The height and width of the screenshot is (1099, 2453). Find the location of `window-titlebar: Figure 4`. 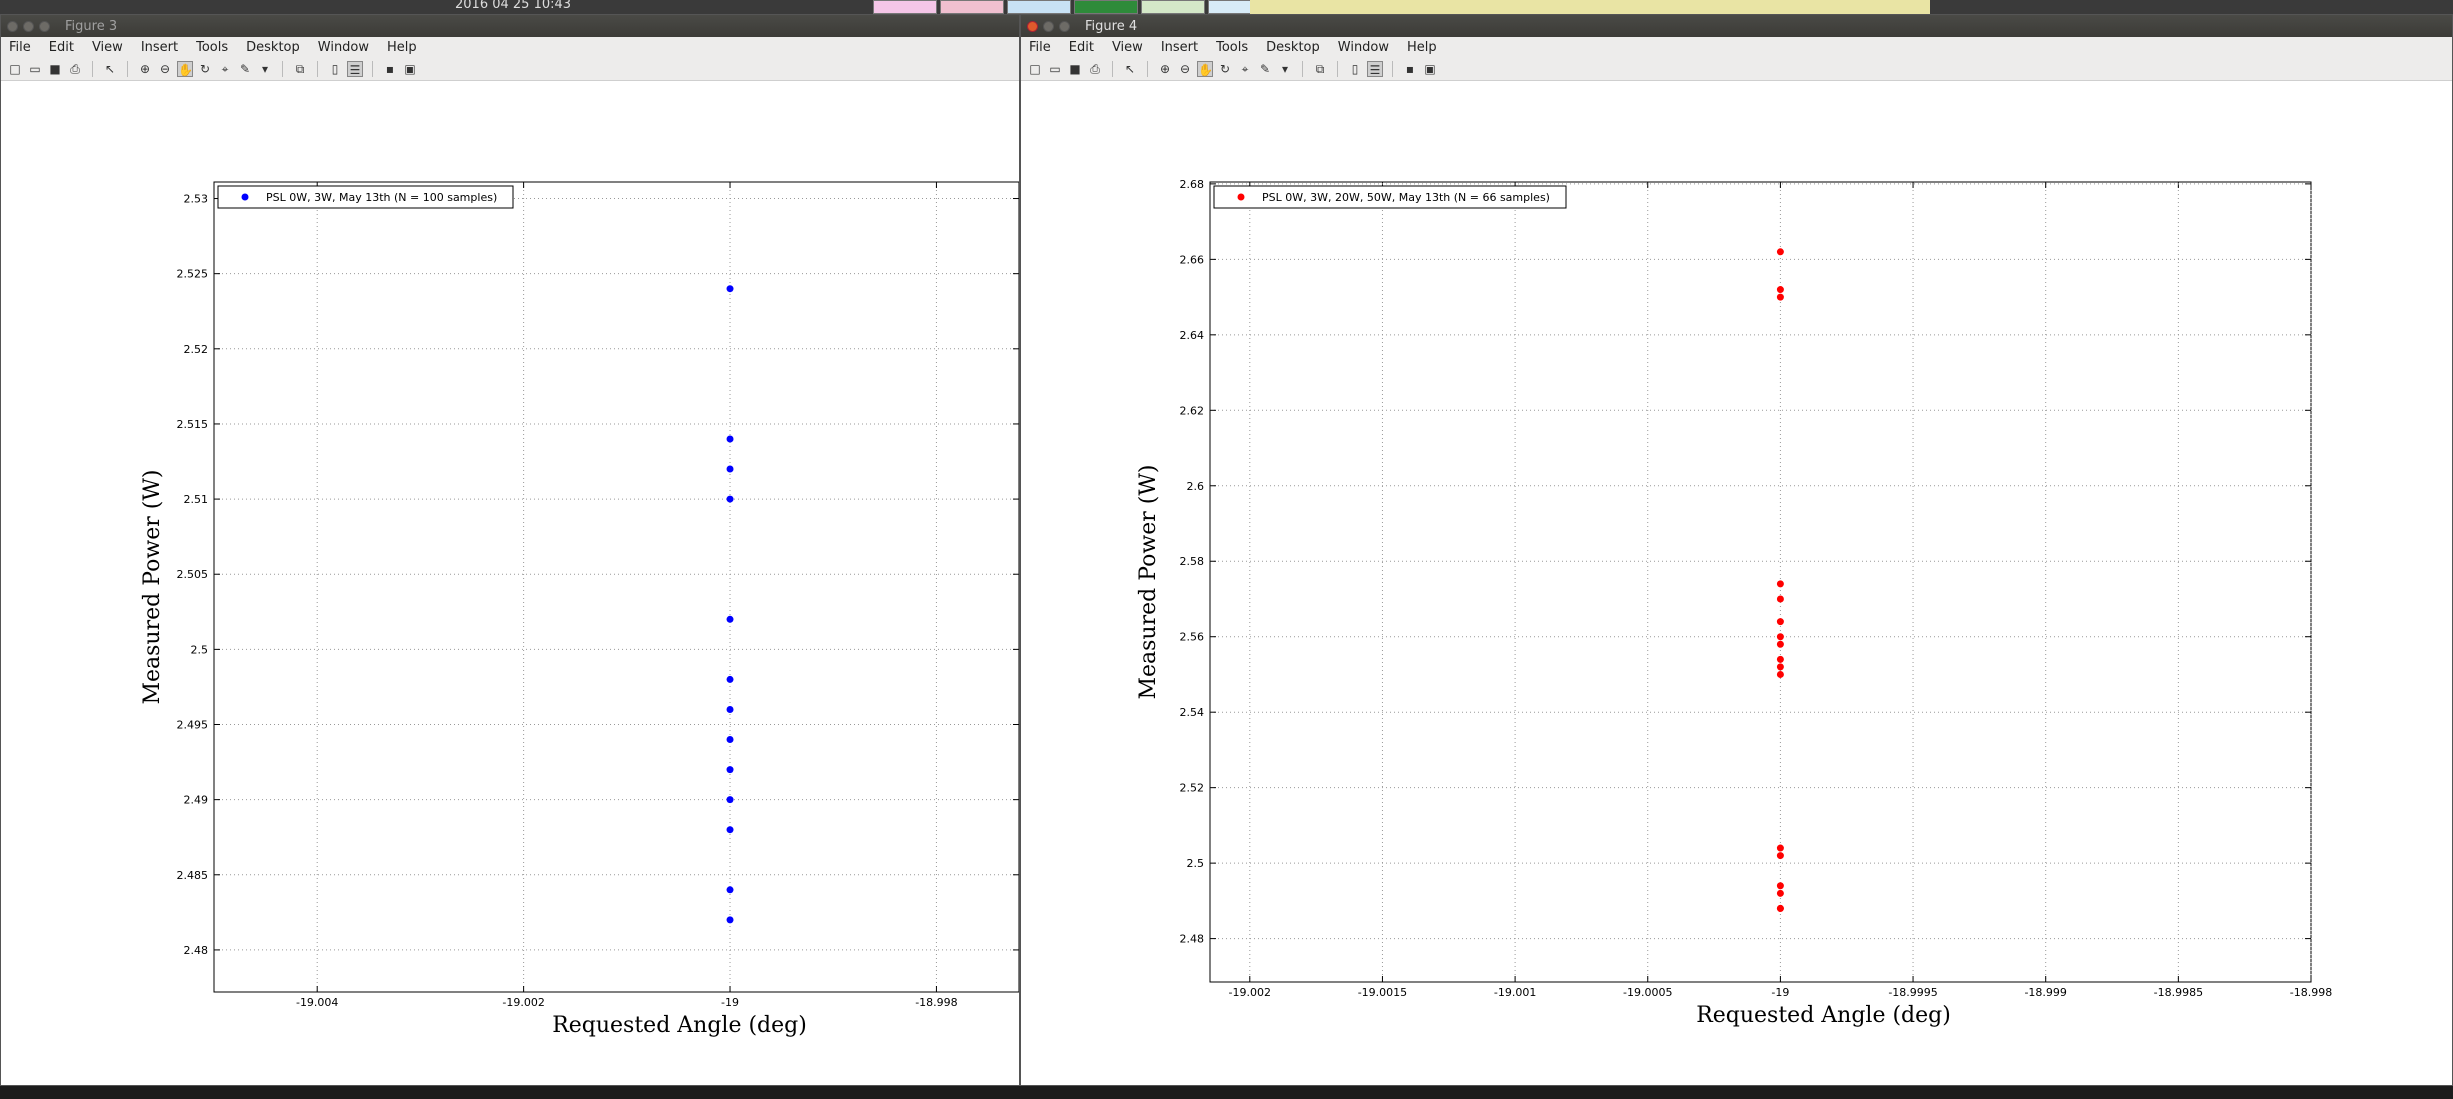

window-titlebar: Figure 4 is located at coordinates (1736, 26).